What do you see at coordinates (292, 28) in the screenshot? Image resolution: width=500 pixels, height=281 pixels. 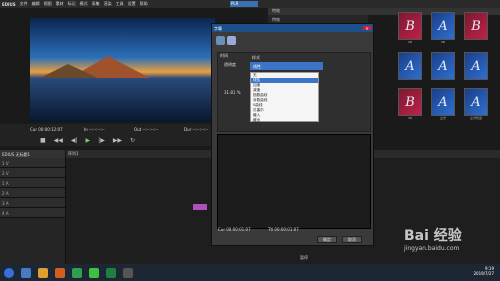 I see `dialog-titlebar: 字幕 ✕` at bounding box center [292, 28].